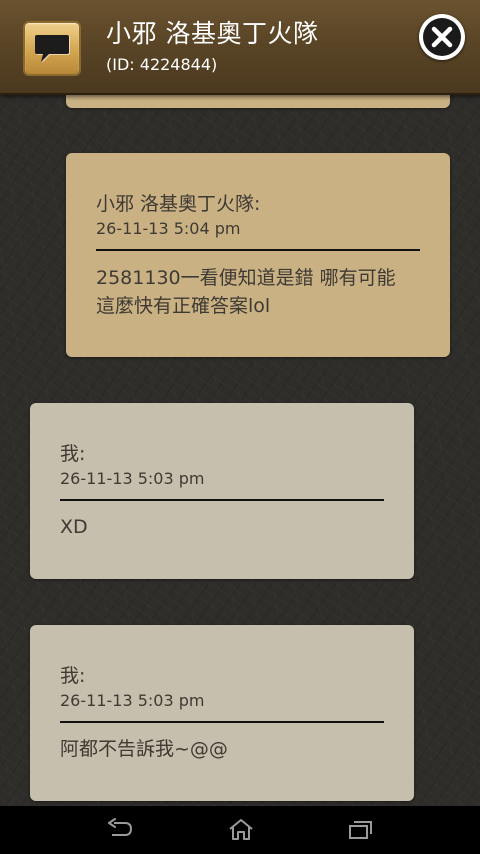  I want to click on close-icon, so click(442, 37).